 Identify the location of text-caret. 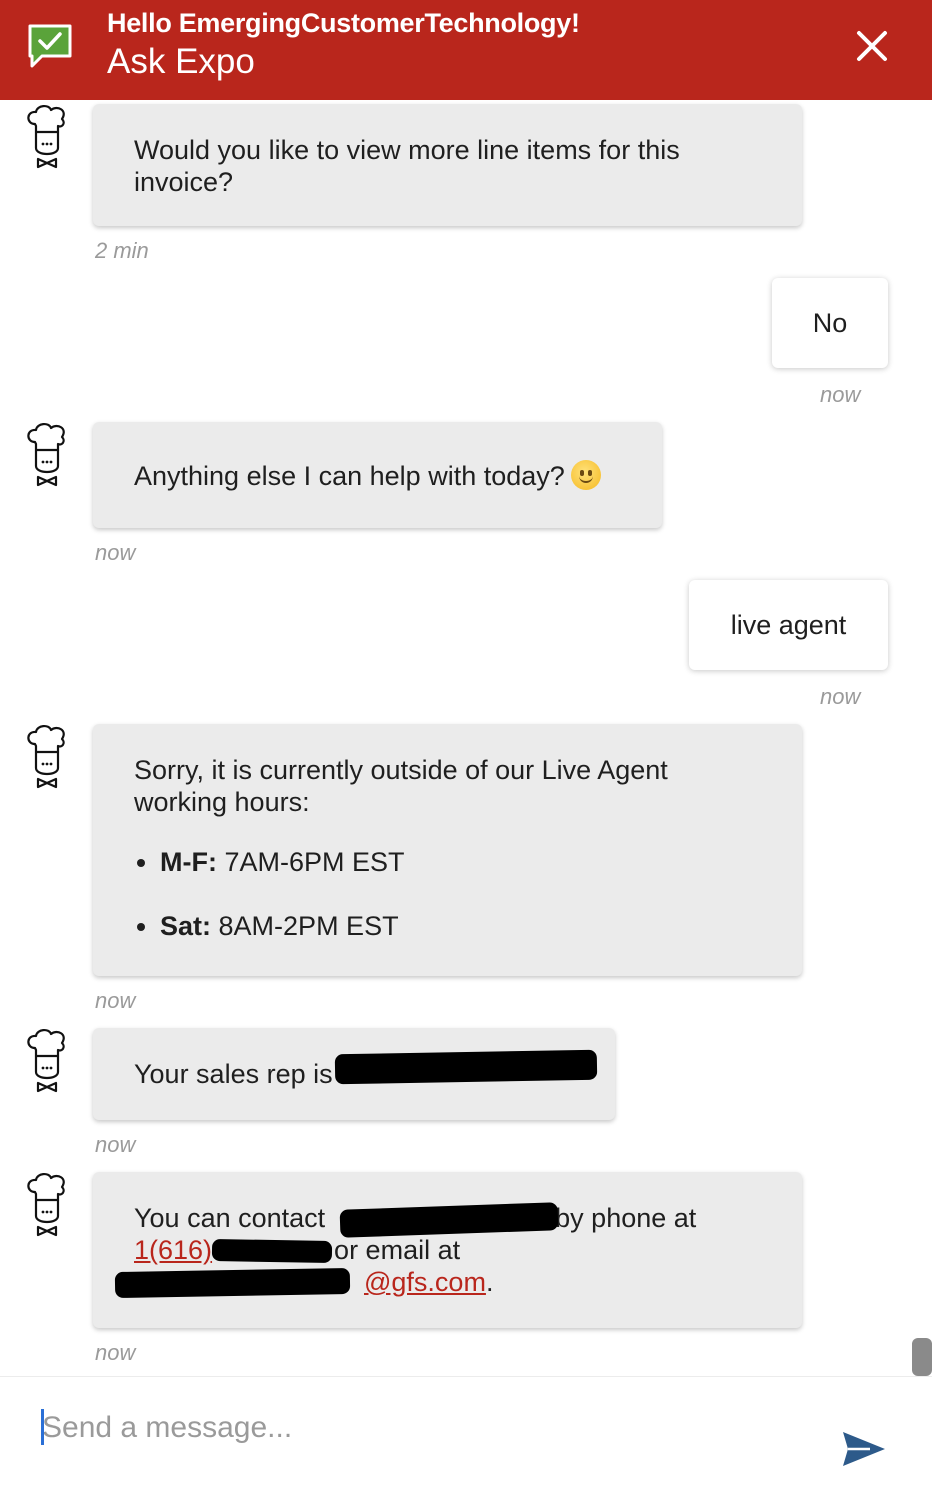
(42, 1427).